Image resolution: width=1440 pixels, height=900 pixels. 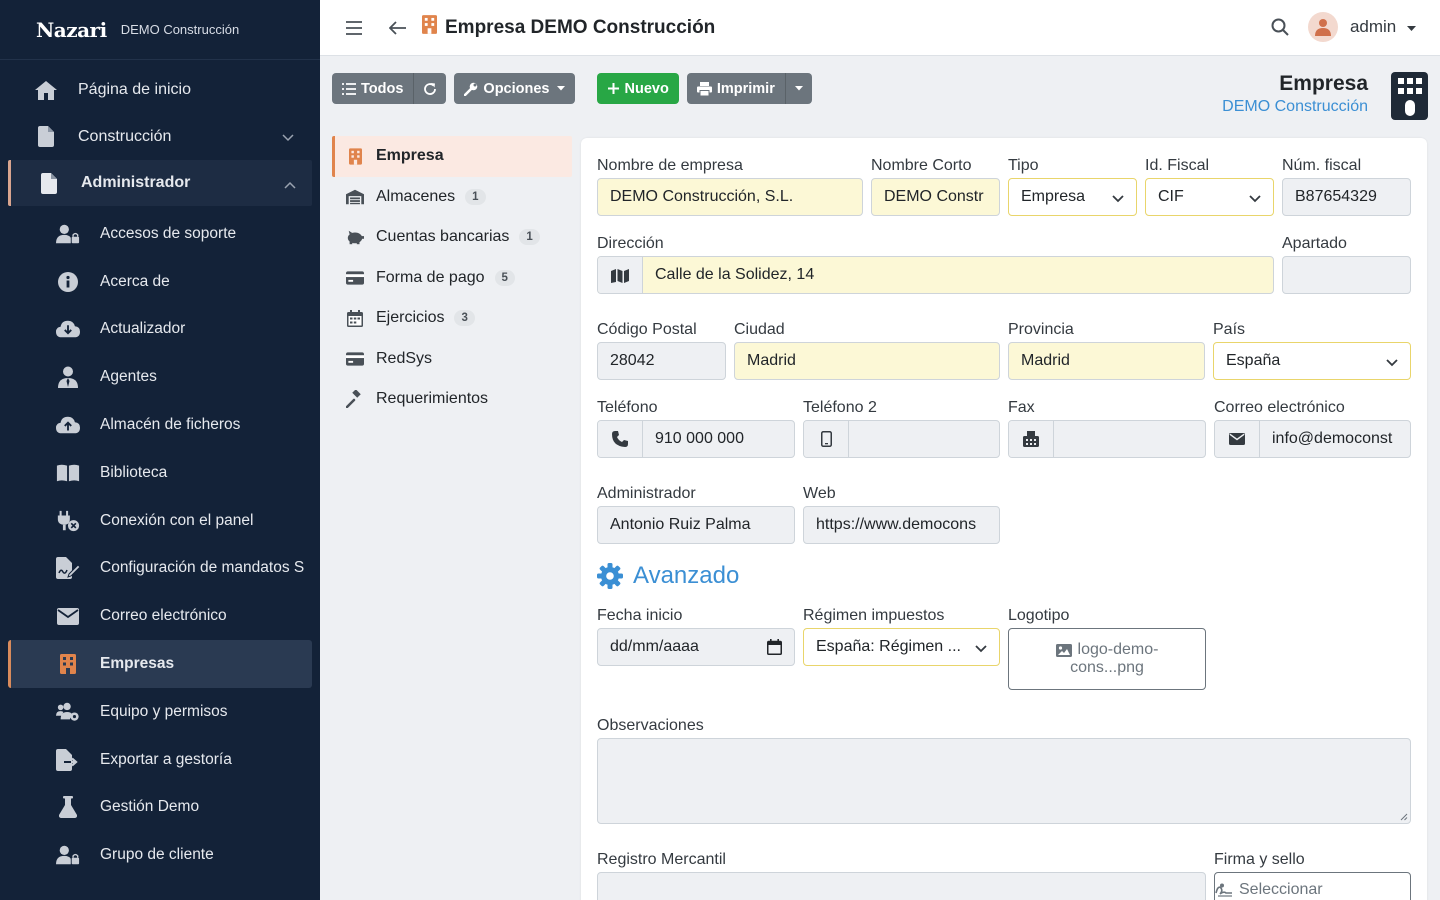 What do you see at coordinates (163, 616) in the screenshot?
I see `sidebar-item-label: Correo electrónico` at bounding box center [163, 616].